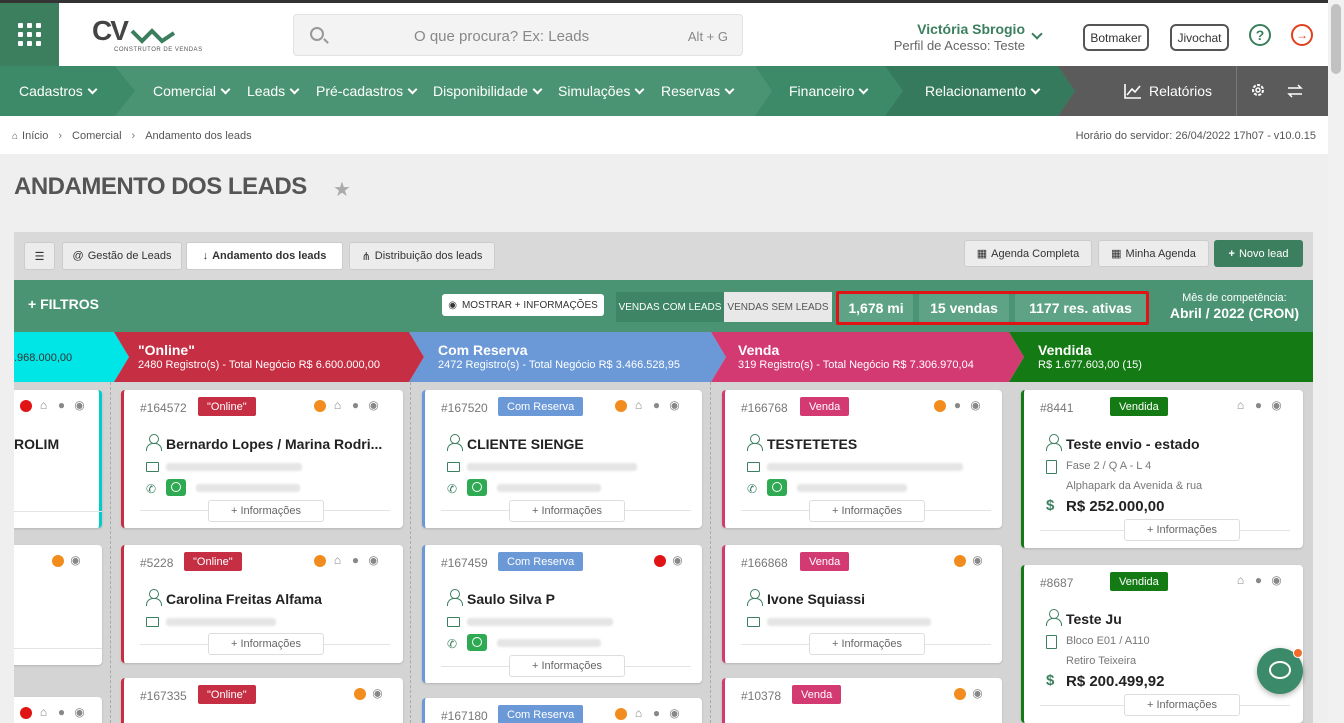  Describe the element at coordinates (191, 91) in the screenshot. I see `nav-comercial: Comercial` at that location.